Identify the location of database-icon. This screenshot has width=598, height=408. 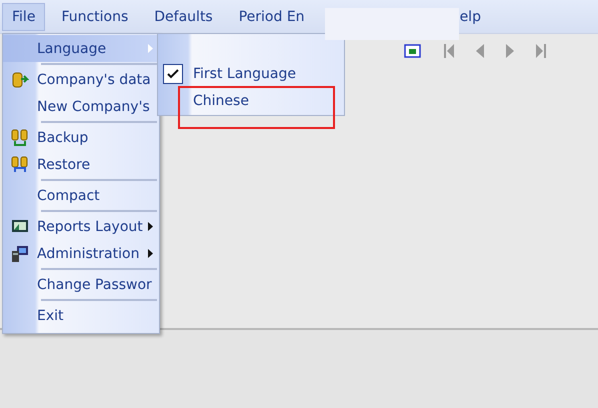
(20, 79).